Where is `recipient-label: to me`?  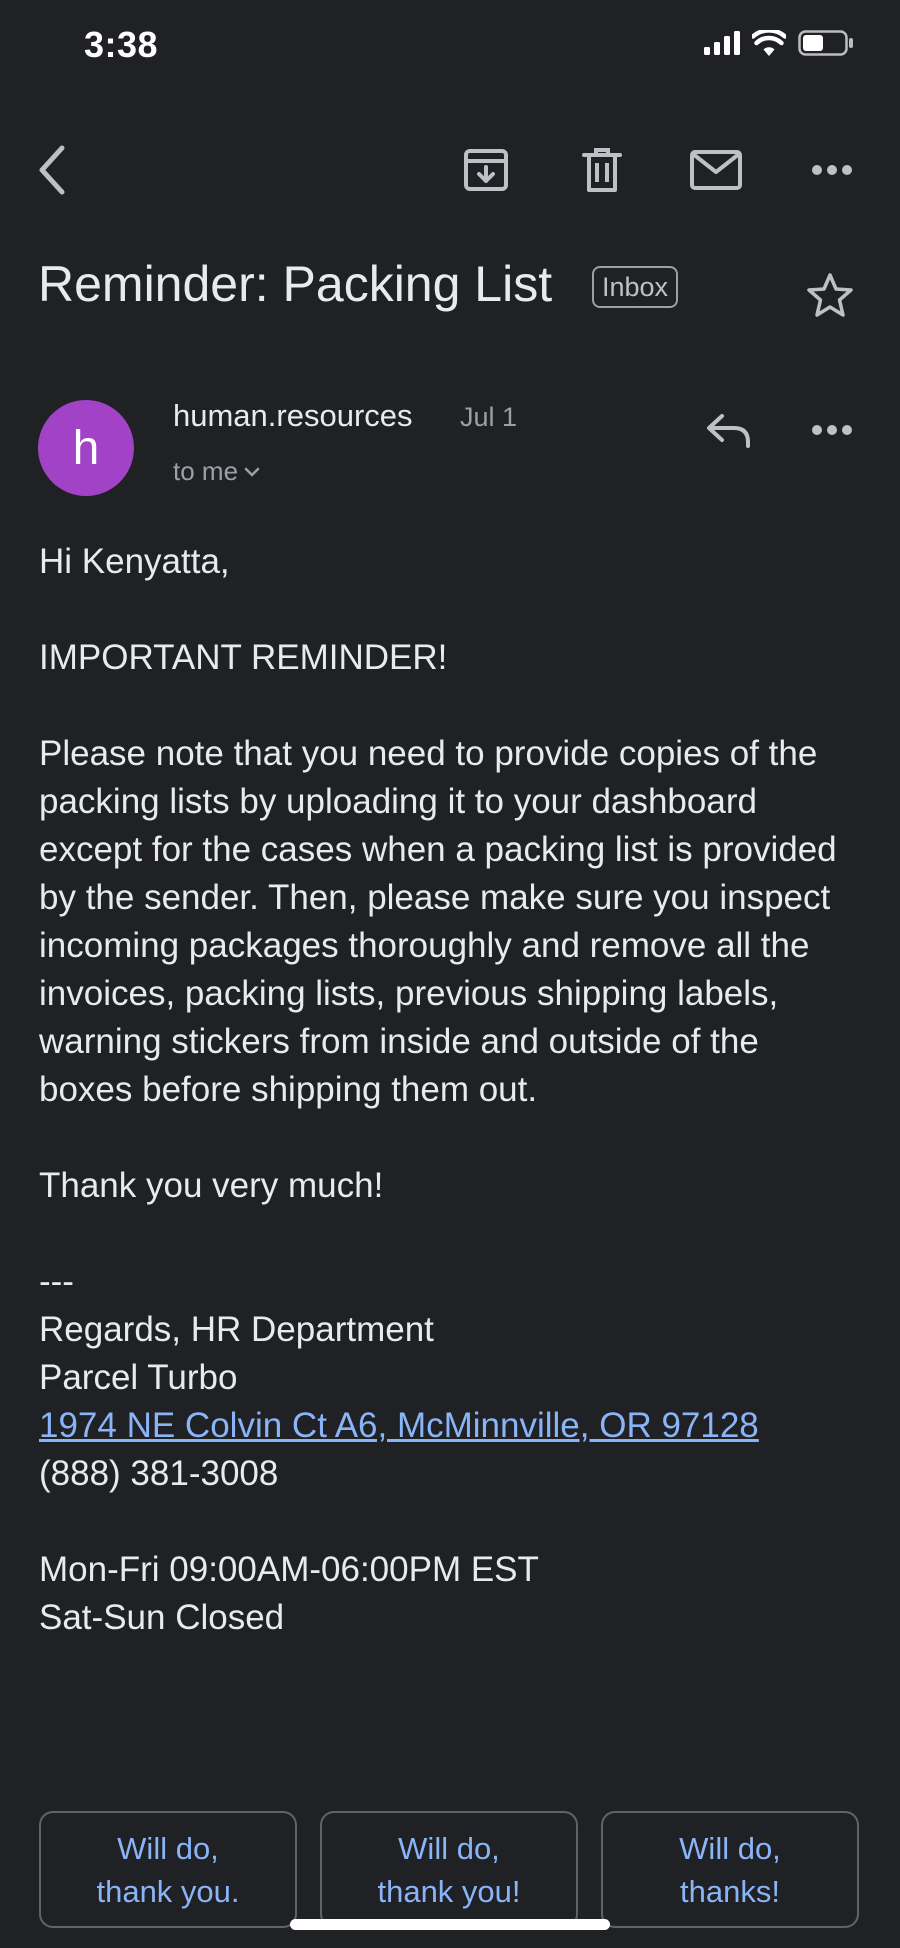 recipient-label: to me is located at coordinates (206, 471).